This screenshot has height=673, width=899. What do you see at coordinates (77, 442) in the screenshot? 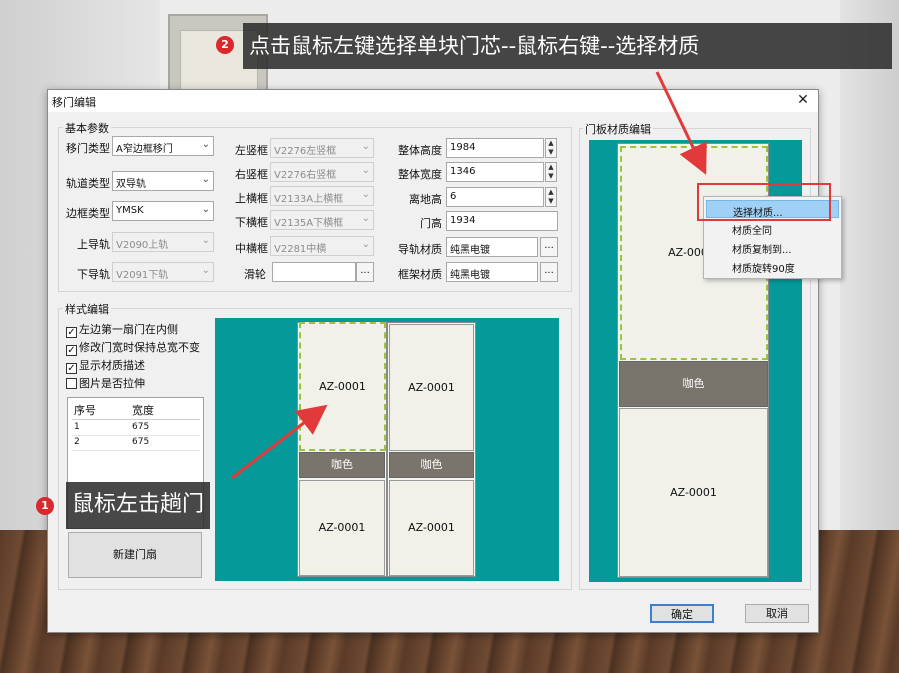
I see `row-index: 2` at bounding box center [77, 442].